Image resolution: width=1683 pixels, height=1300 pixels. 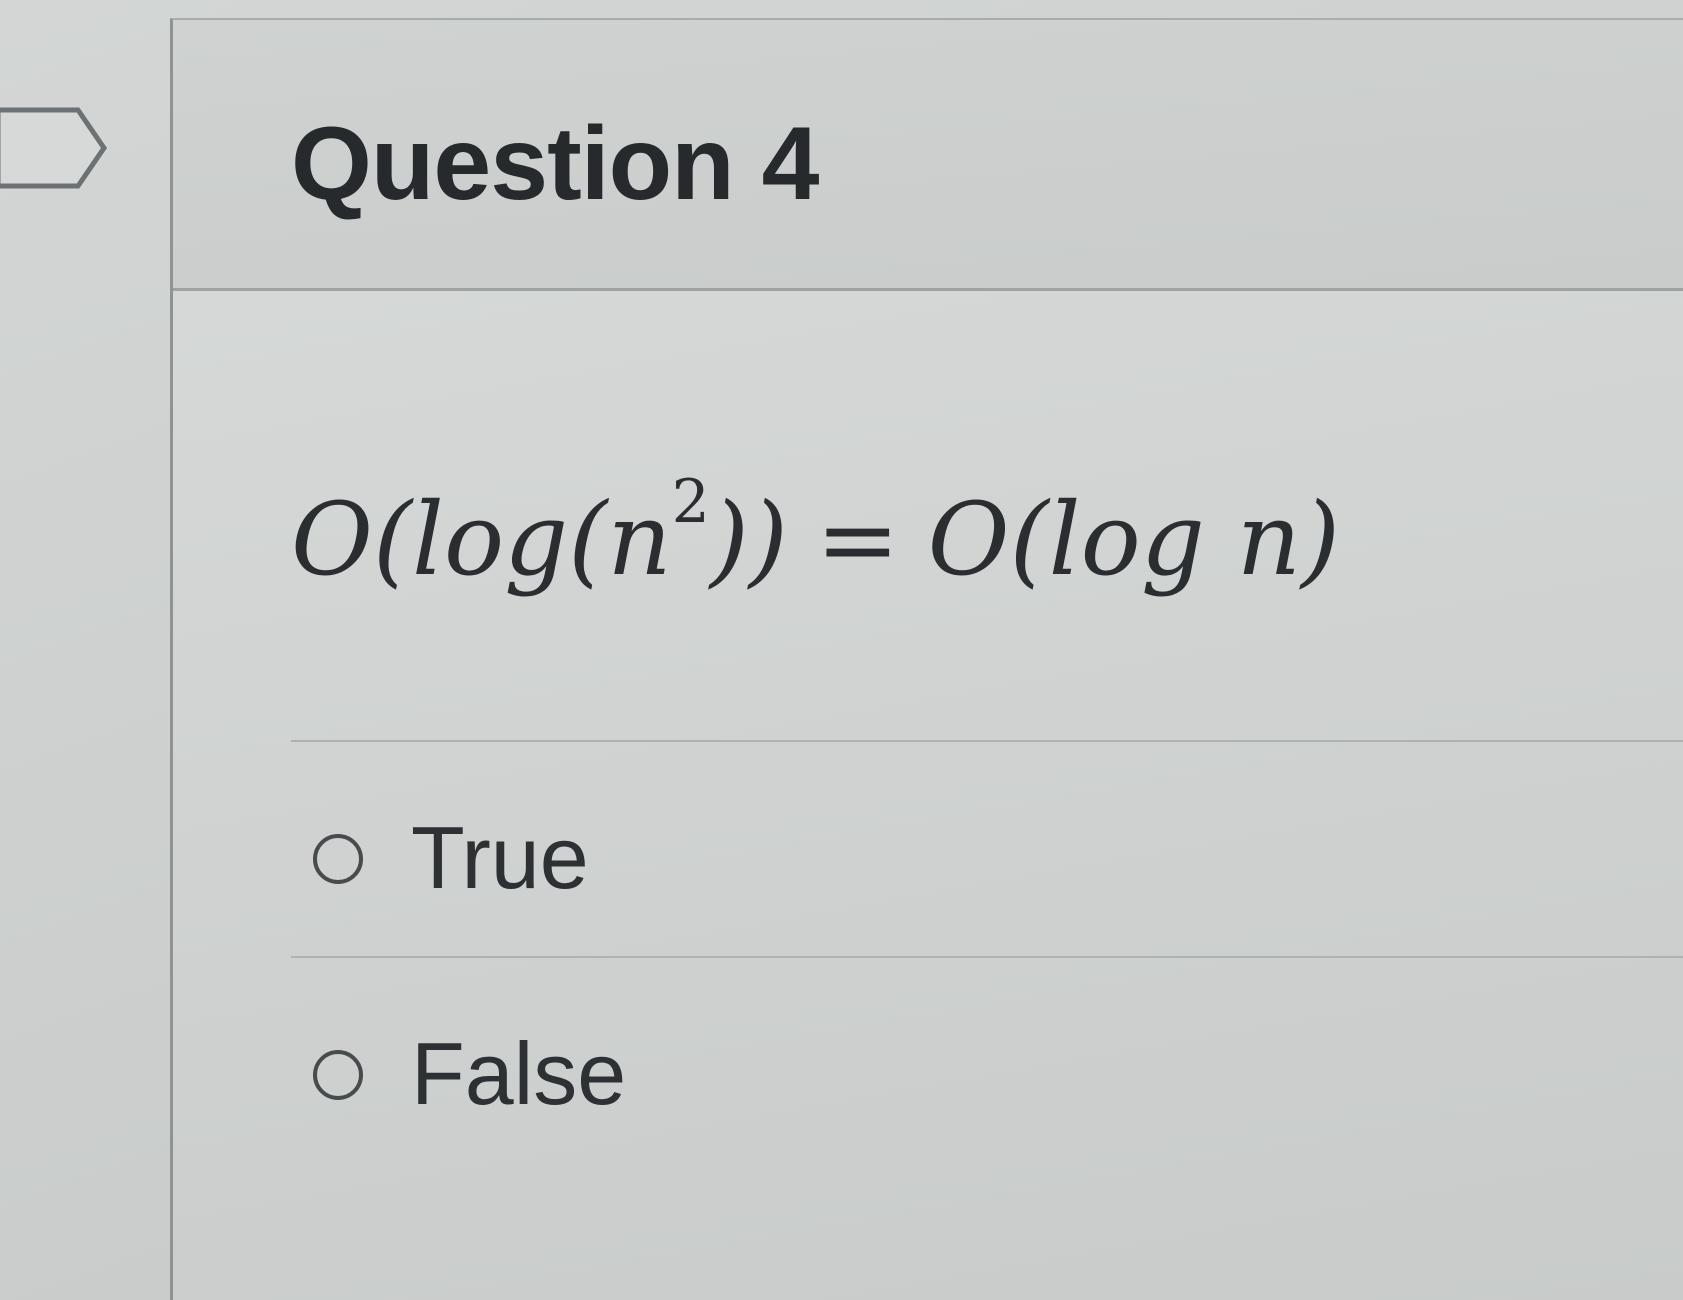 I want to click on statement-exponent: 2, so click(x=690, y=502).